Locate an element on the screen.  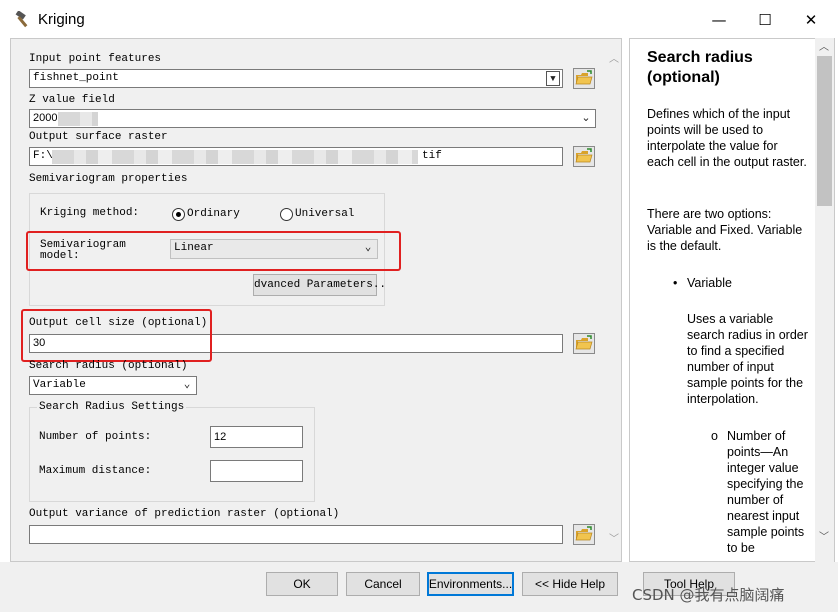
browse-output-button is located at coordinates (584, 156).